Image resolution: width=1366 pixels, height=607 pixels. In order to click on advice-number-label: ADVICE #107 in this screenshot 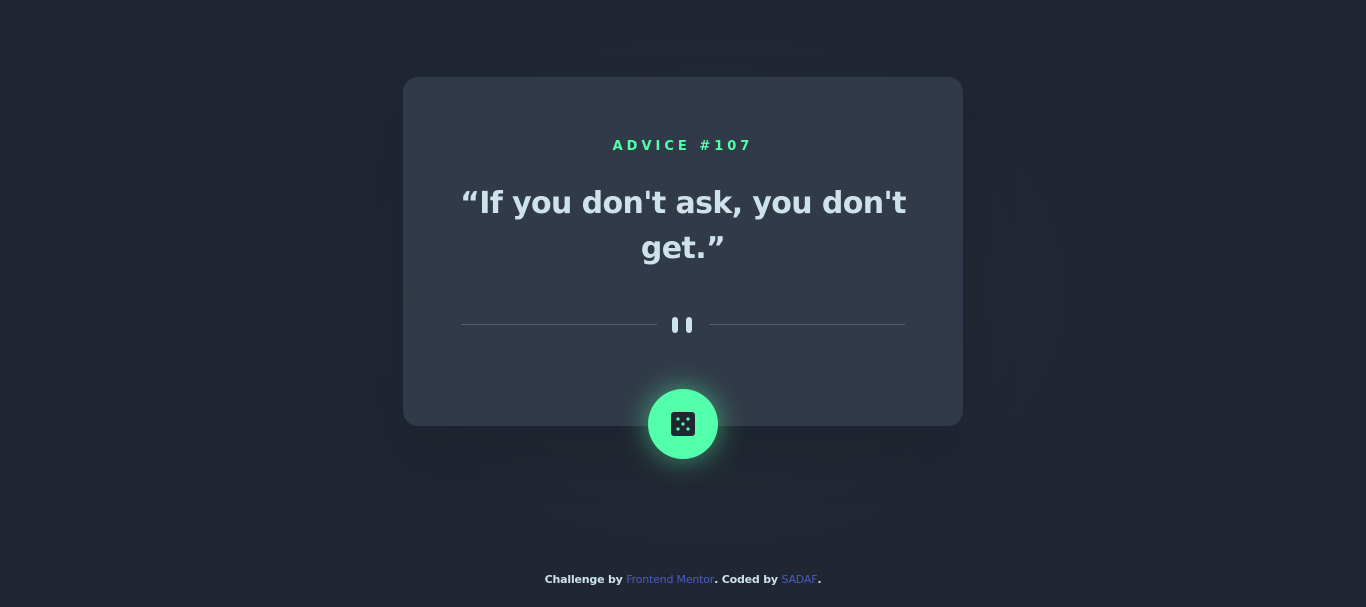, I will do `click(683, 146)`.